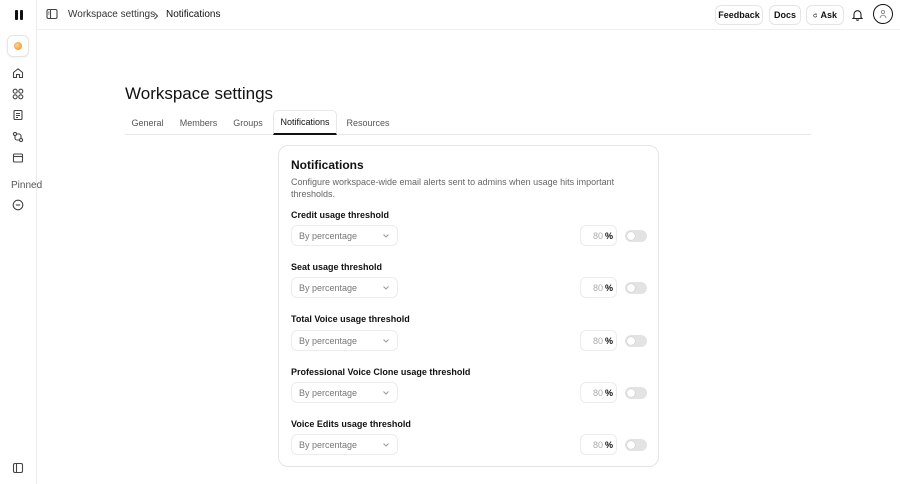 The height and width of the screenshot is (484, 900). I want to click on workspace-switcher-button, so click(18, 46).